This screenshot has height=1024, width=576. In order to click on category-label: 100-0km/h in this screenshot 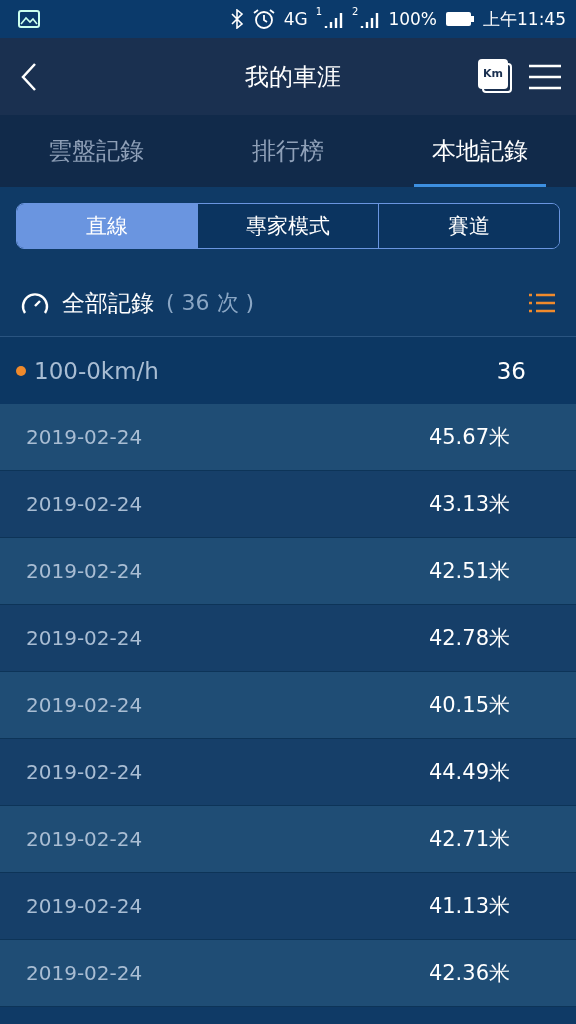, I will do `click(97, 370)`.